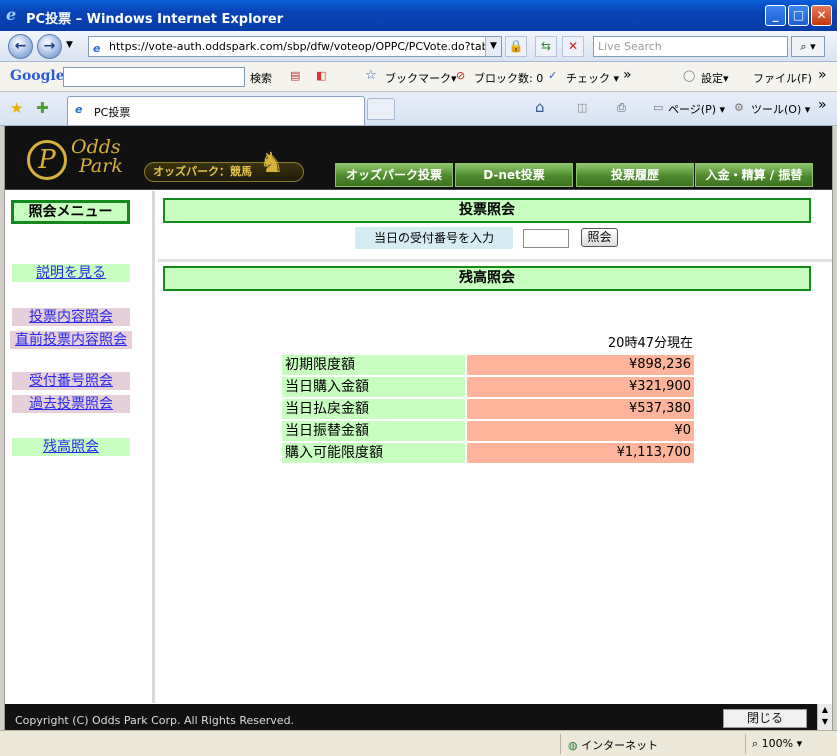 This screenshot has height=756, width=837. I want to click on vote-inquiry-heading: 投票照会, so click(487, 210).